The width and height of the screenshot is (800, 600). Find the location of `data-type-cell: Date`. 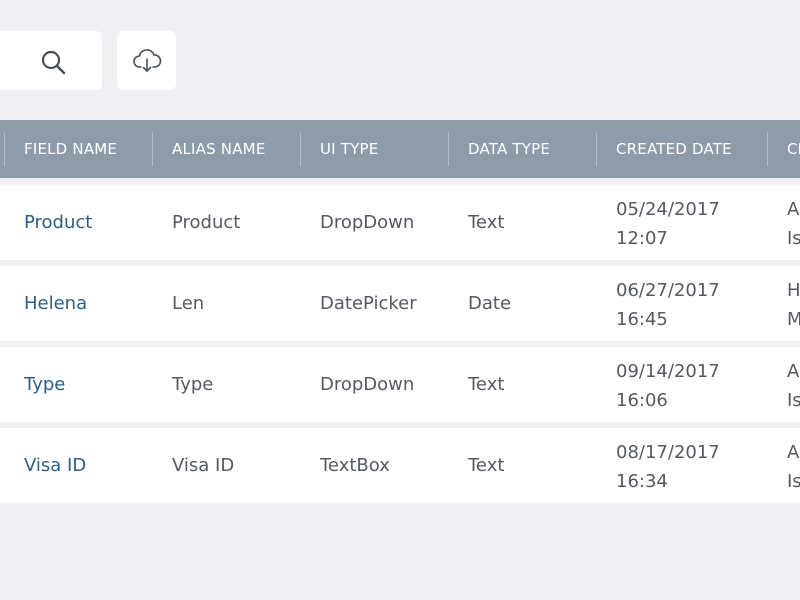

data-type-cell: Date is located at coordinates (490, 303).